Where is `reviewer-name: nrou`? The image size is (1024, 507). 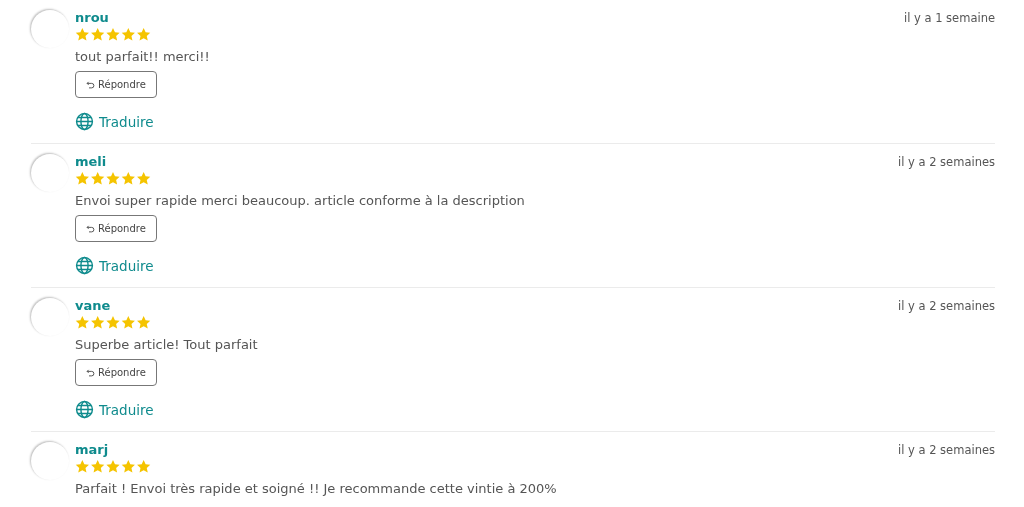 reviewer-name: nrou is located at coordinates (92, 18).